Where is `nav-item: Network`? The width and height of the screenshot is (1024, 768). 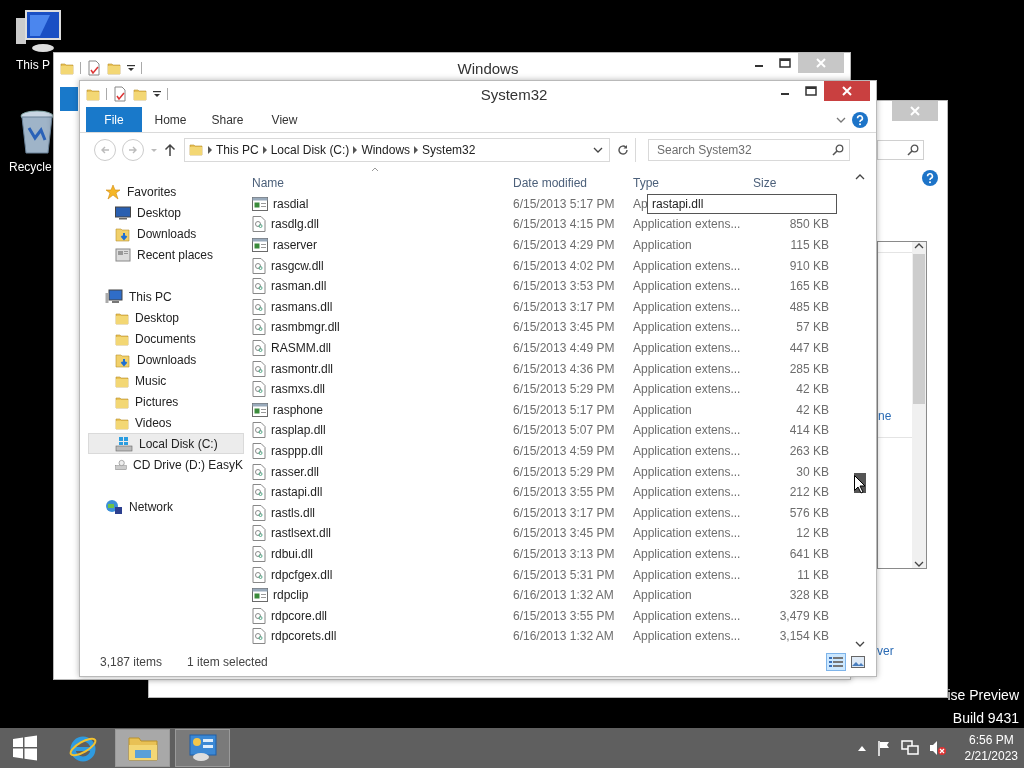 nav-item: Network is located at coordinates (166, 506).